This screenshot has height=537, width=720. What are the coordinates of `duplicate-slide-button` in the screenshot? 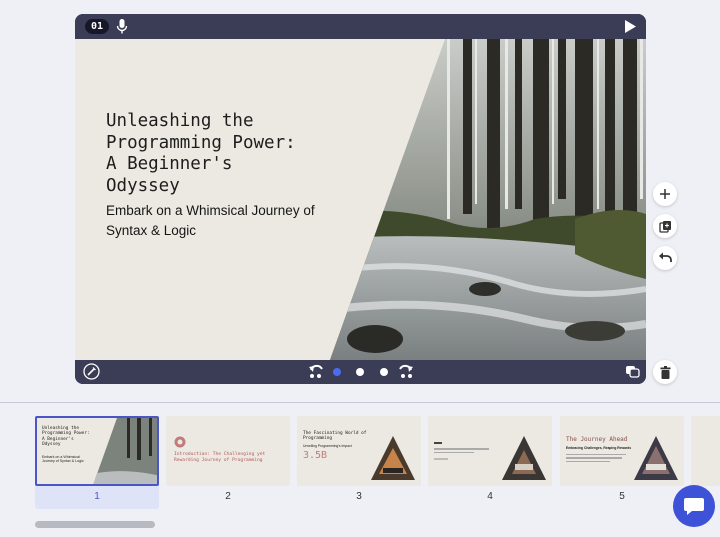 It's located at (665, 226).